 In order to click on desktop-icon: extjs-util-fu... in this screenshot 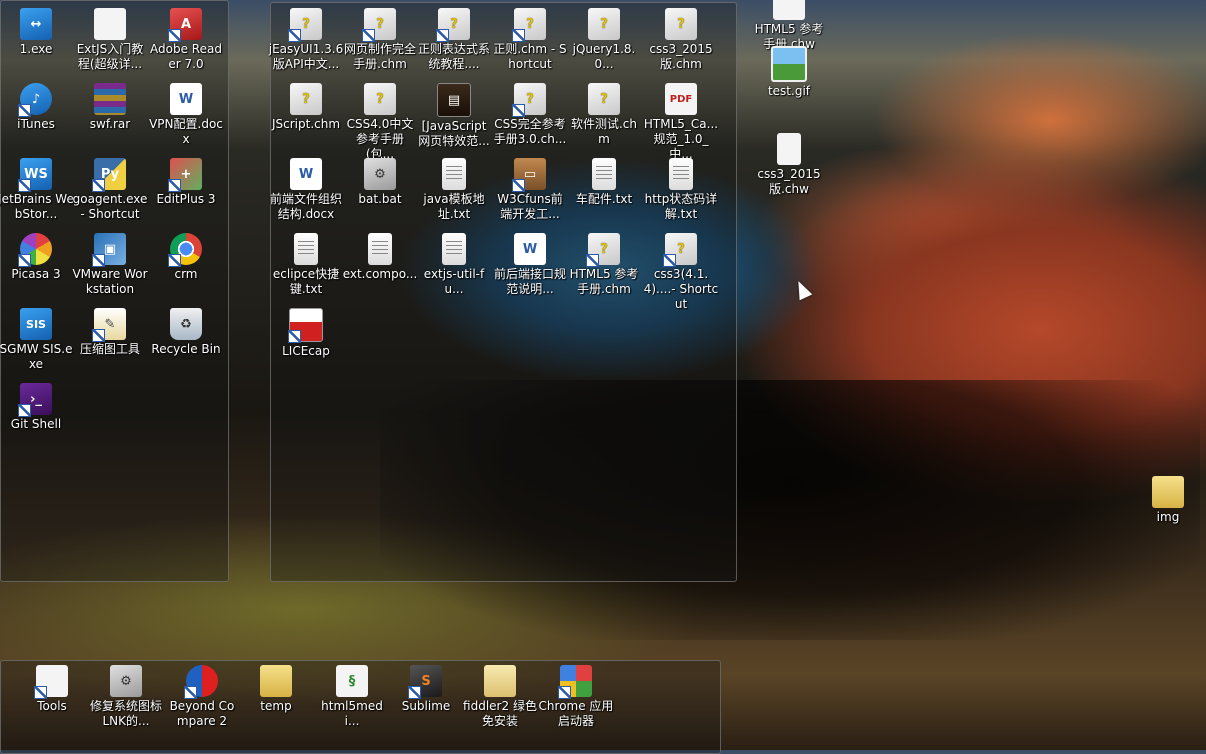, I will do `click(454, 262)`.